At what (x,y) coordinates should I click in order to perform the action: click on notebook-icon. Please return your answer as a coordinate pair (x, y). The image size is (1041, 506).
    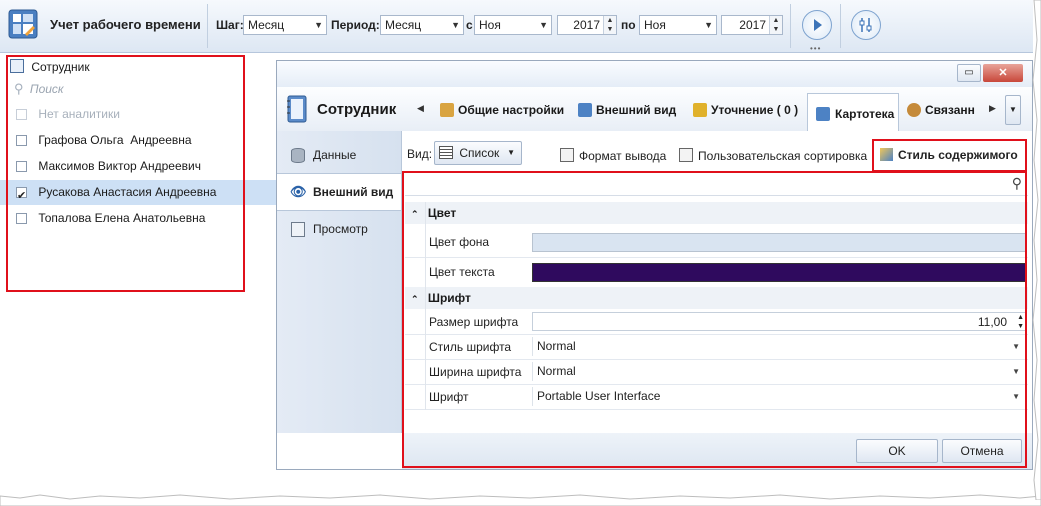
    Looking at the image, I should click on (296, 109).